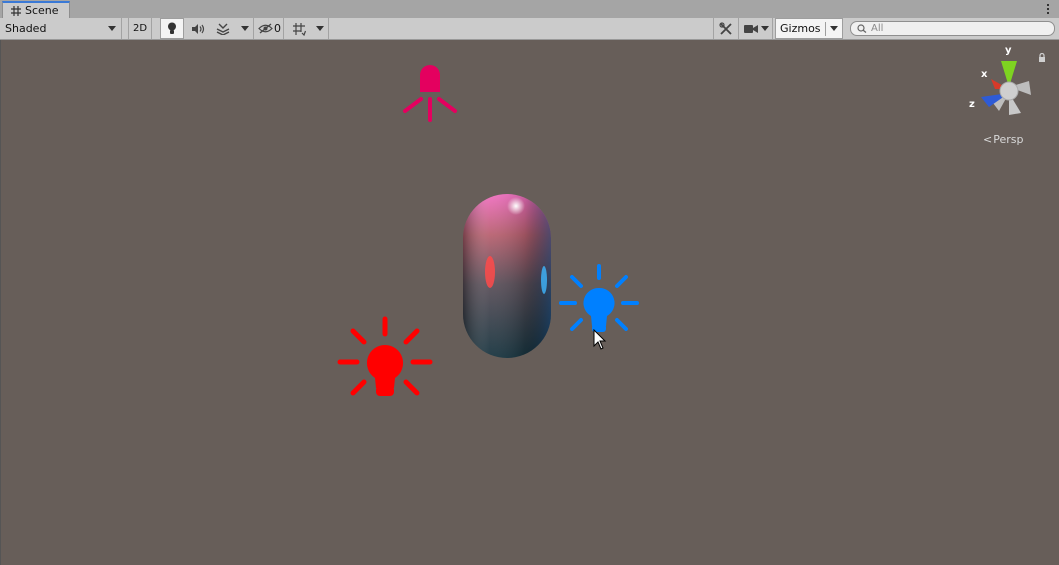  I want to click on chevron-left-icon: <, so click(988, 139).